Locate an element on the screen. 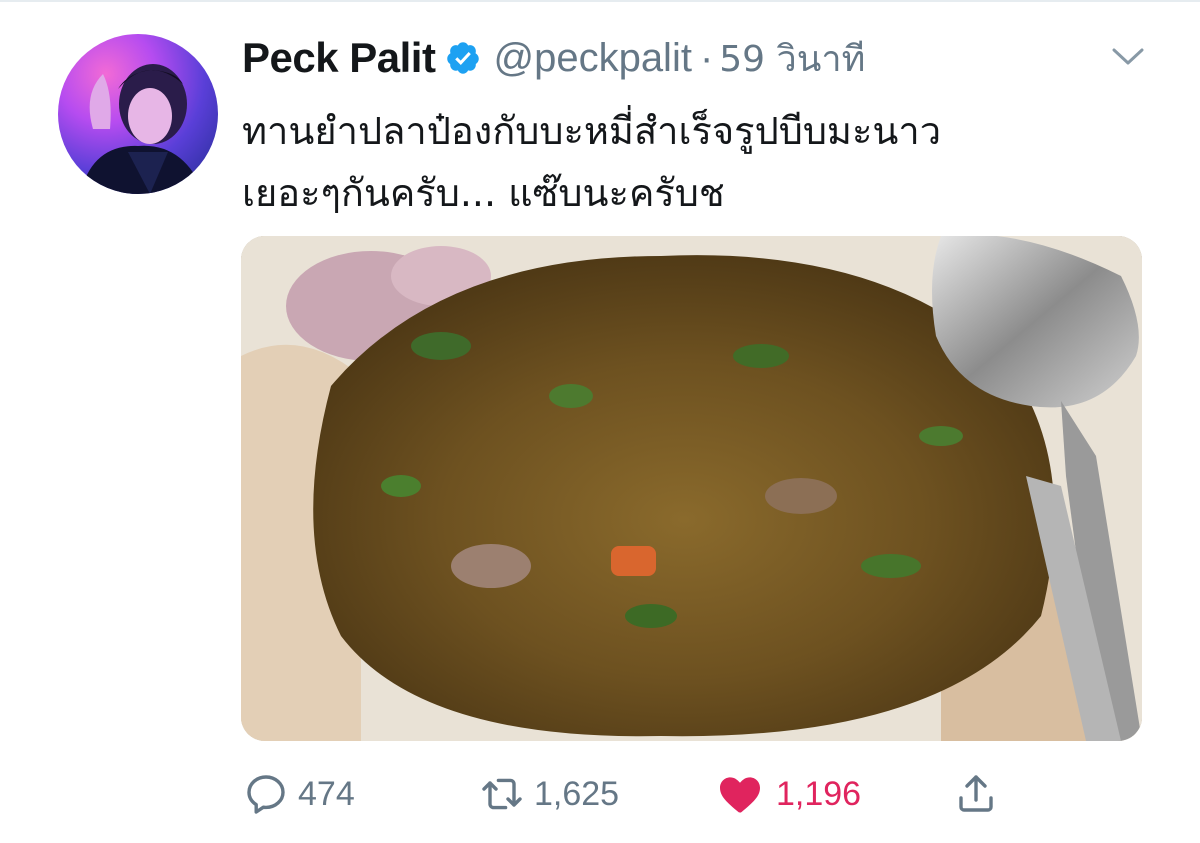 The height and width of the screenshot is (843, 1200). top-divider is located at coordinates (600, 1).